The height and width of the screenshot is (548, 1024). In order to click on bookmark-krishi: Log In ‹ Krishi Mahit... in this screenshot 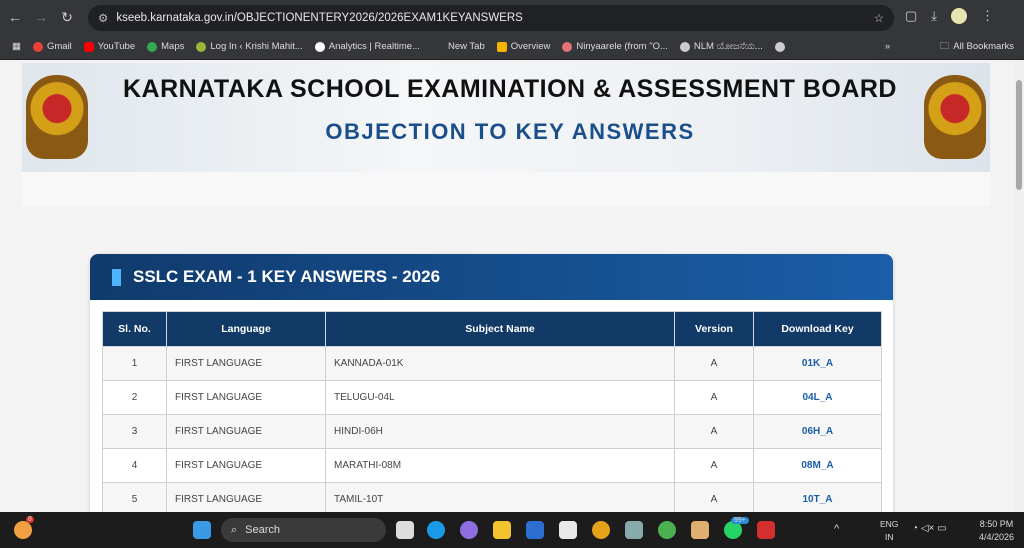, I will do `click(249, 46)`.